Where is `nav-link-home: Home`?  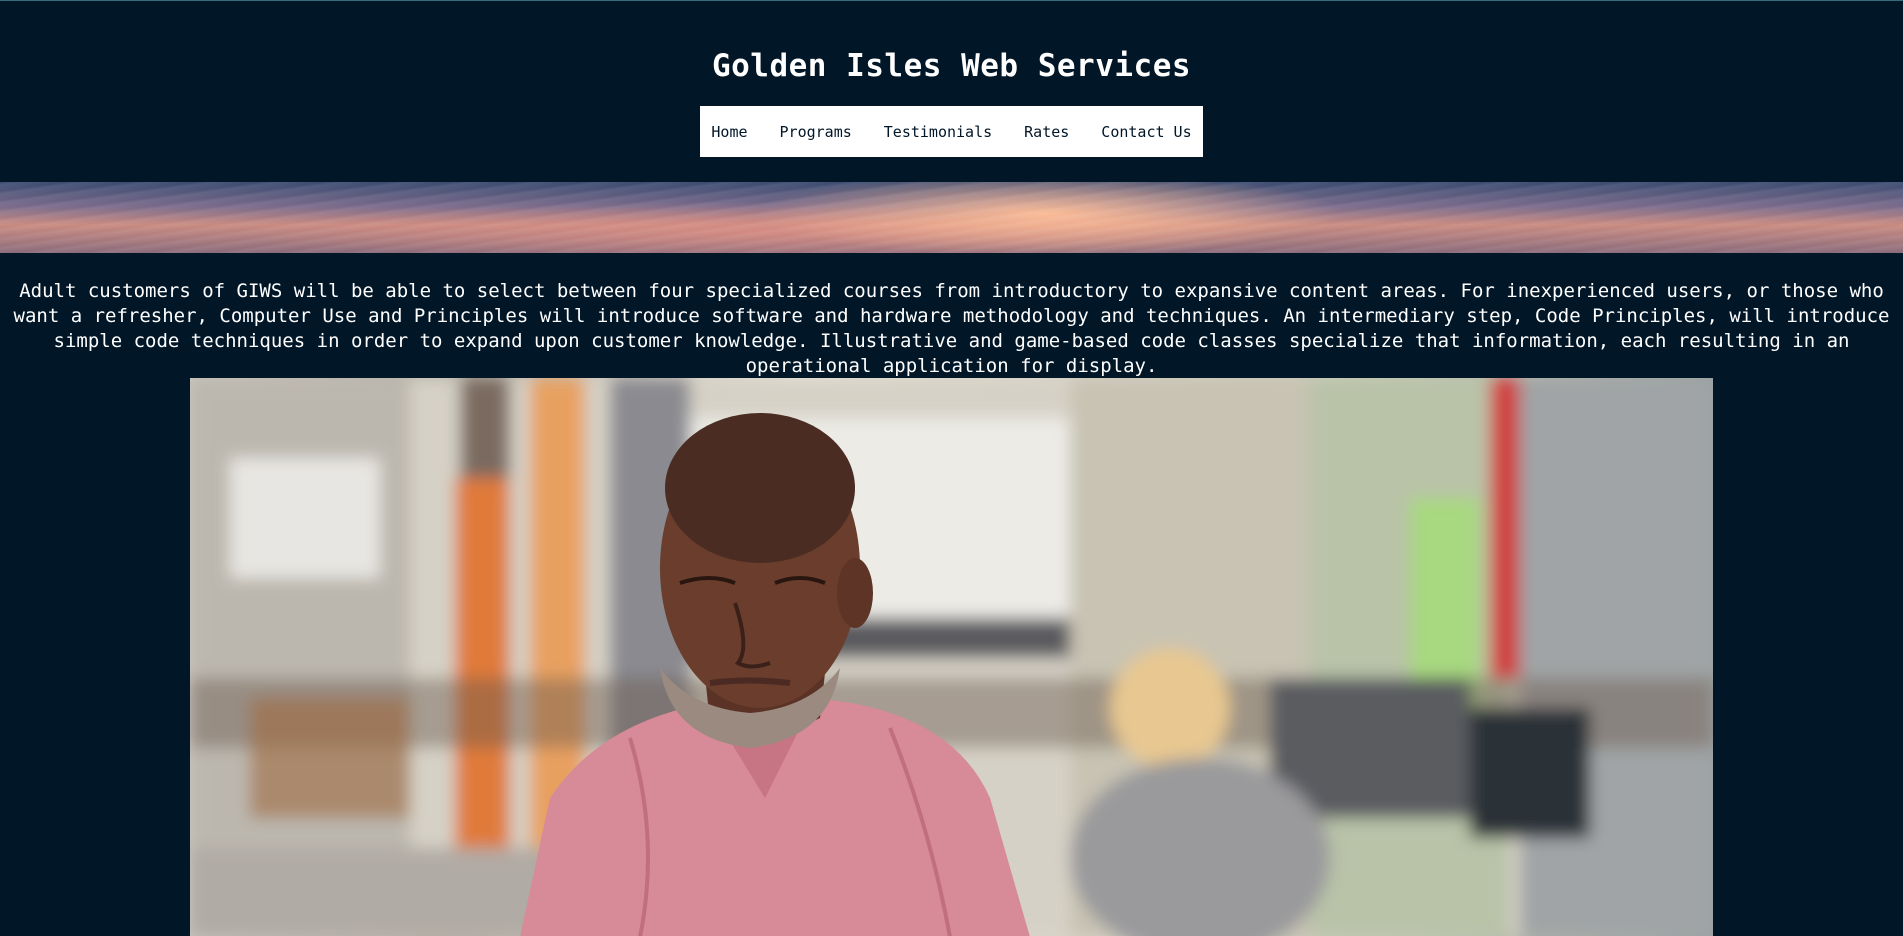
nav-link-home: Home is located at coordinates (729, 132).